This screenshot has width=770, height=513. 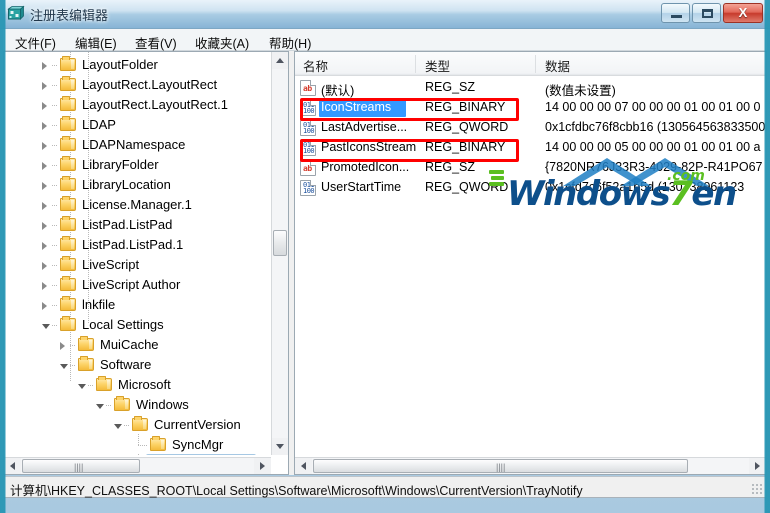 I want to click on list-horizontal-scrollbar: ||||, so click(x=530, y=465).